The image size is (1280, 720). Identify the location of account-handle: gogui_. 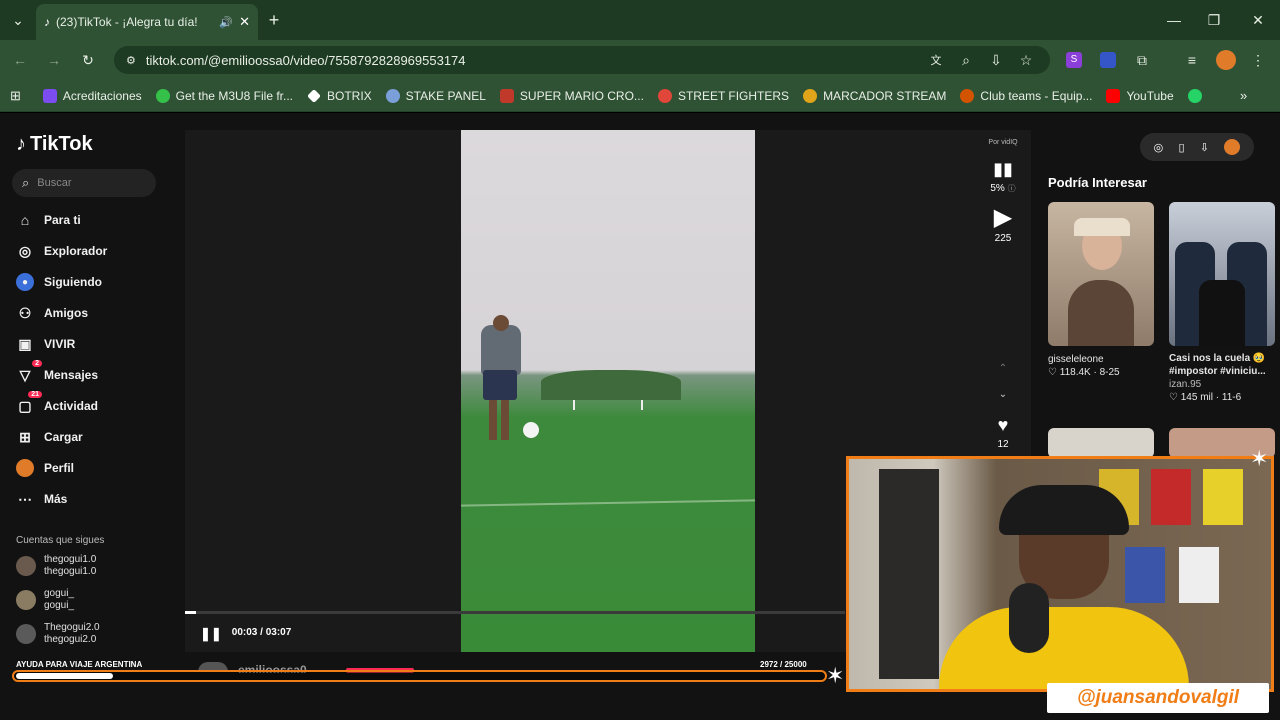
(59, 605).